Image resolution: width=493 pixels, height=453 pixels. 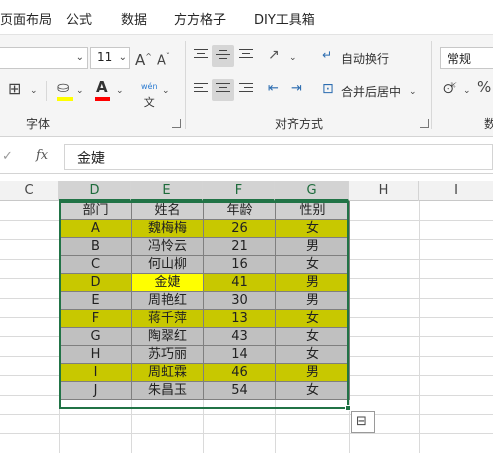 What do you see at coordinates (328, 89) in the screenshot?
I see `merge-center-icon: ⊡` at bounding box center [328, 89].